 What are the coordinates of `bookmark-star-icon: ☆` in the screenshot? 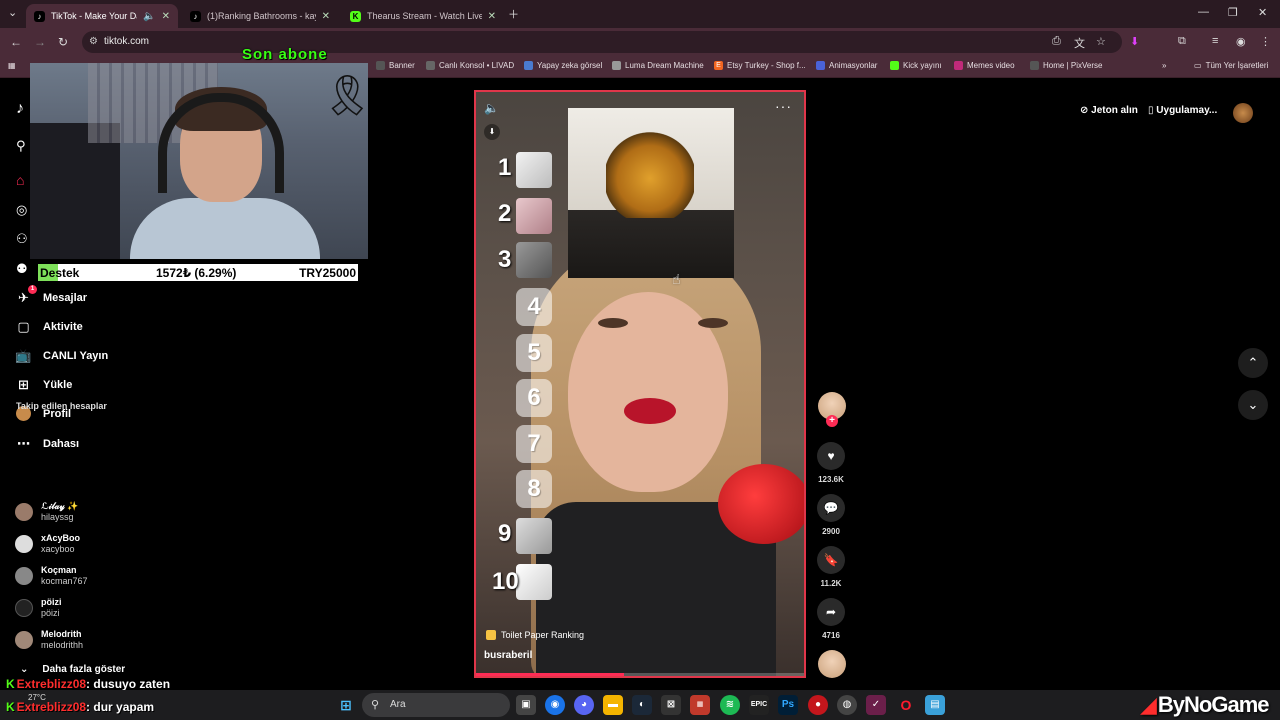 It's located at (1101, 41).